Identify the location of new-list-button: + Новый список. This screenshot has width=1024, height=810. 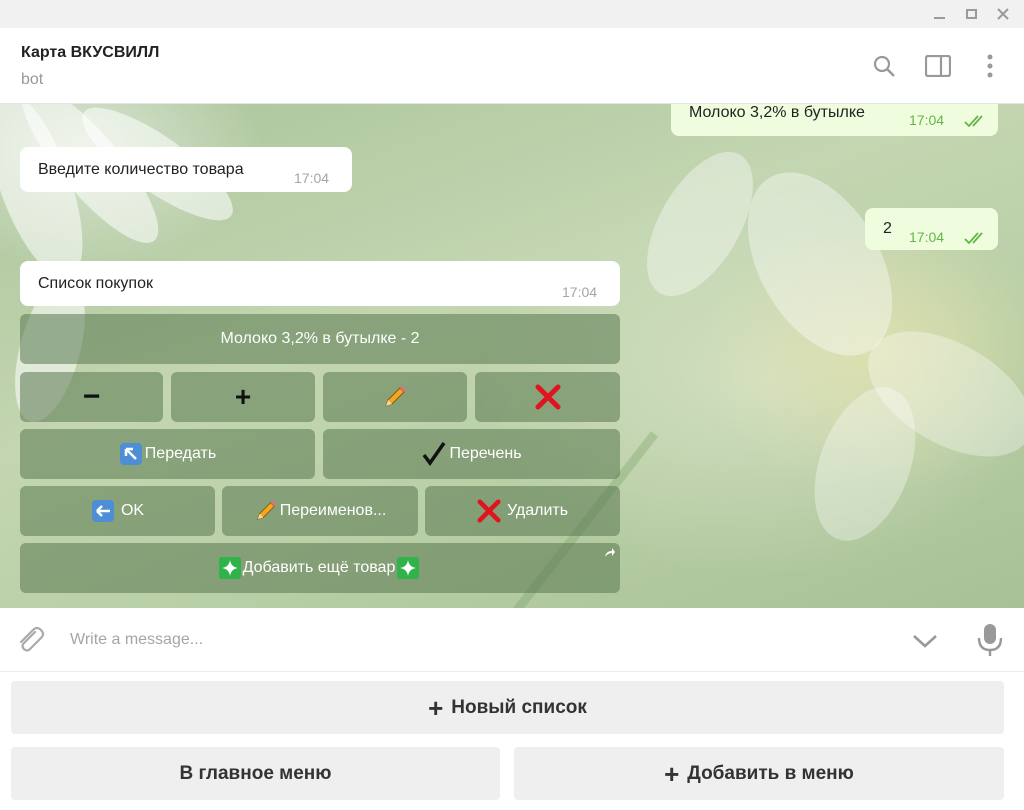
(507, 707).